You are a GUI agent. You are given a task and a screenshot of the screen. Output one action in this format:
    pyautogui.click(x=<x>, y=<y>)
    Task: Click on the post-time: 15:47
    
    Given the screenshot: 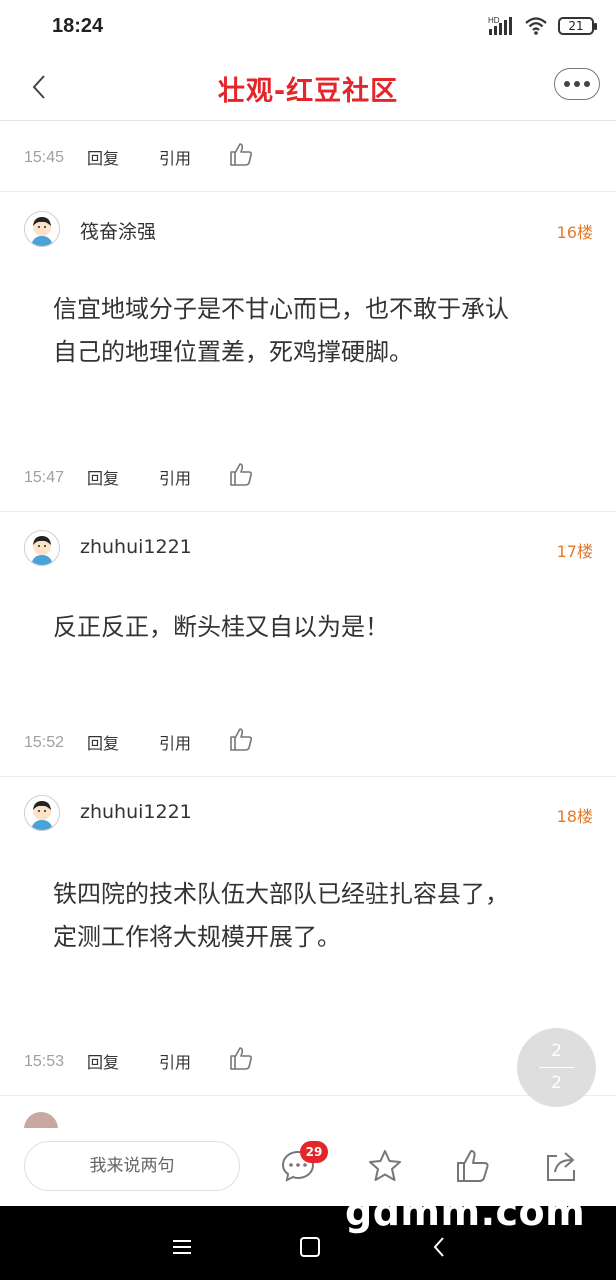 What is the action you would take?
    pyautogui.click(x=44, y=477)
    